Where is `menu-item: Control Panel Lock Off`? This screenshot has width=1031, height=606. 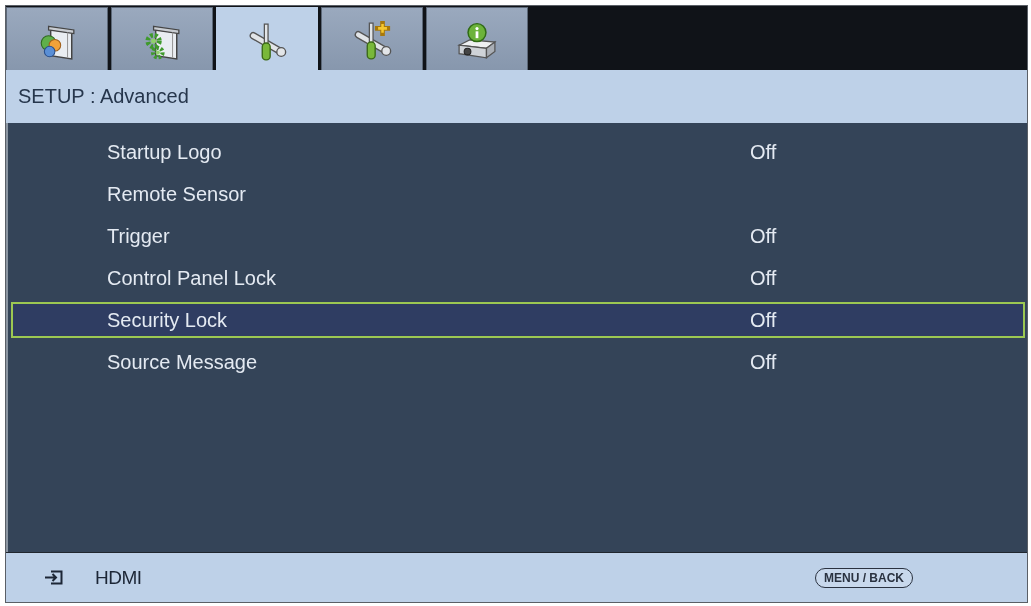 menu-item: Control Panel Lock Off is located at coordinates (518, 278).